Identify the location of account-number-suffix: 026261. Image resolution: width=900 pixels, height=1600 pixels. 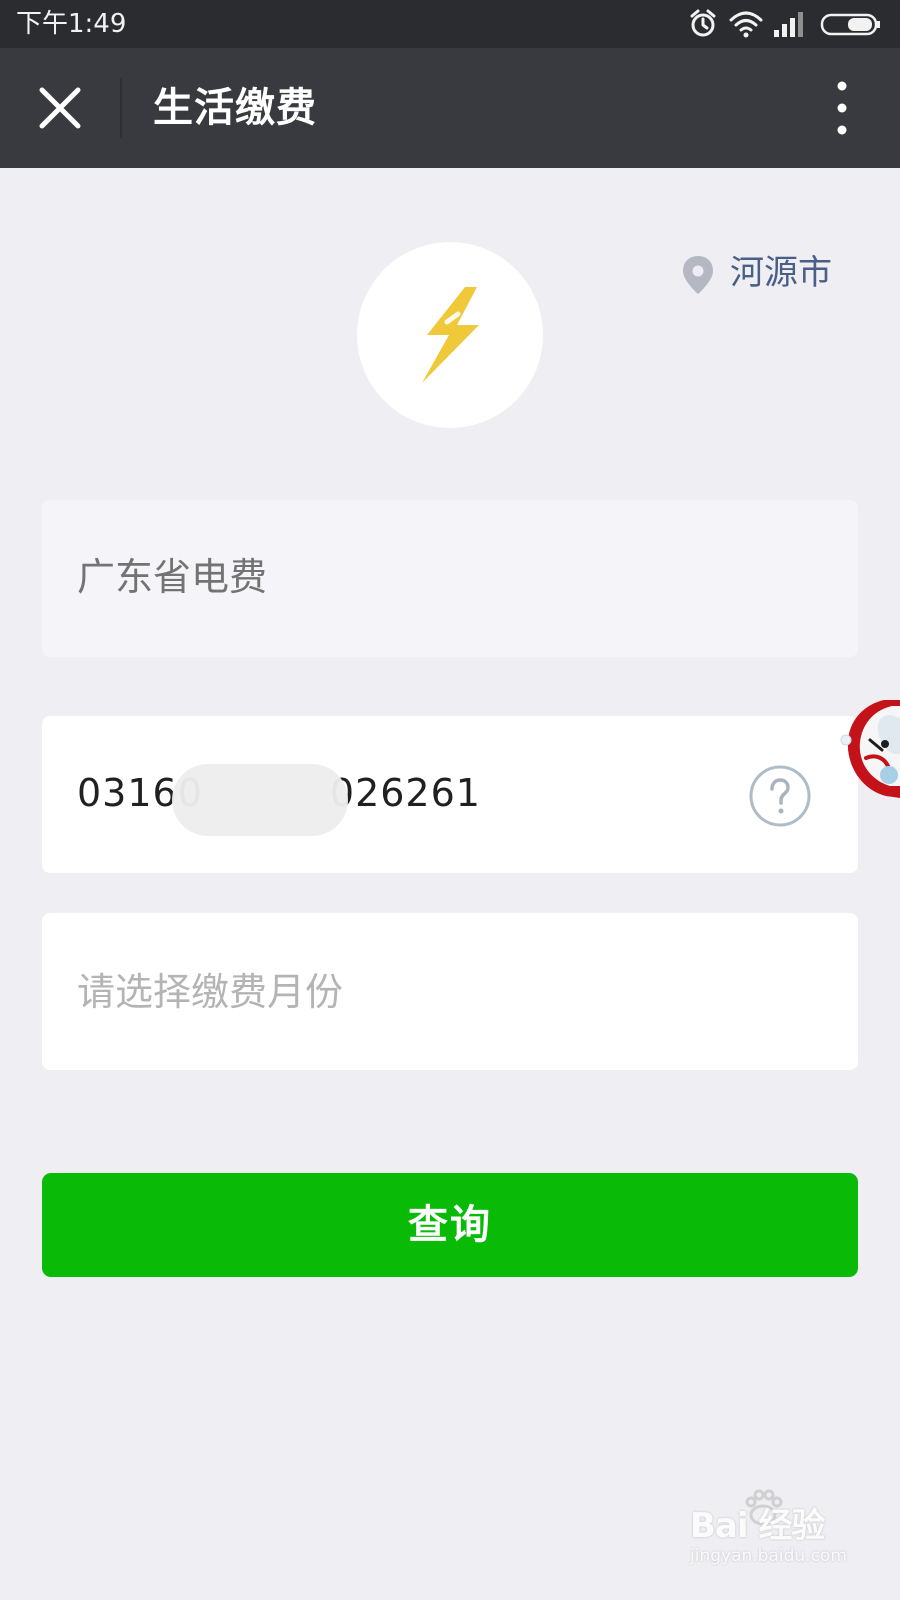
(405, 793).